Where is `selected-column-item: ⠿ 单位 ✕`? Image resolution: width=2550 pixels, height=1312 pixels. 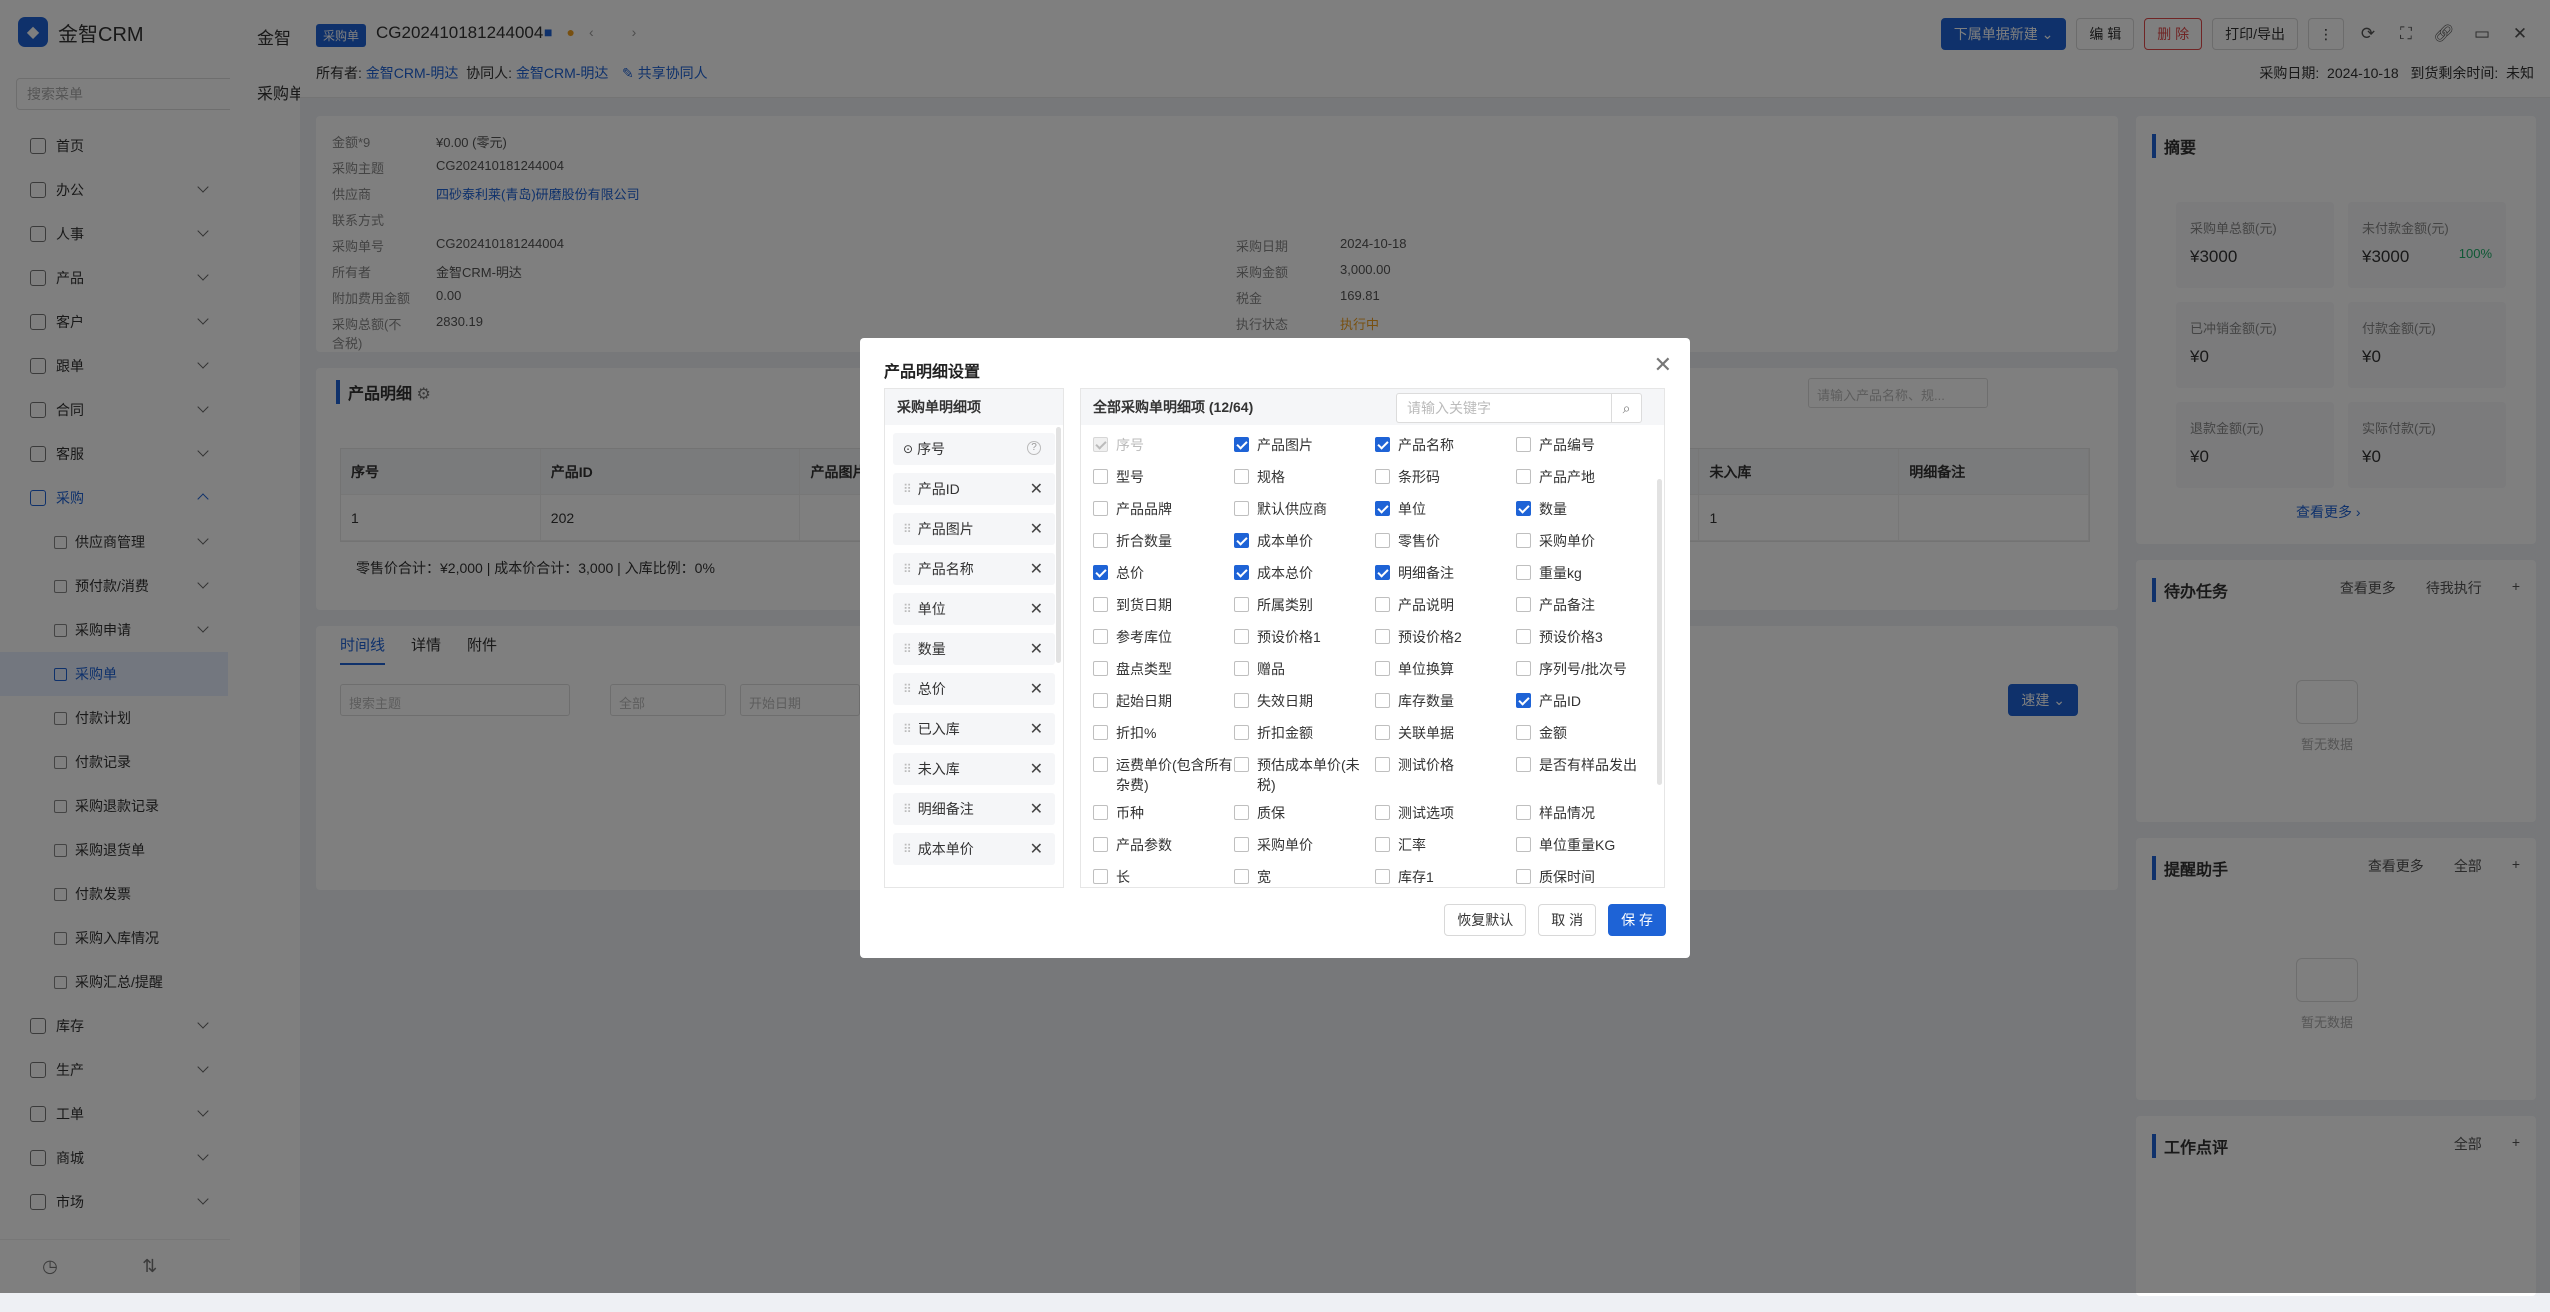
selected-column-item: ⠿ 单位 ✕ is located at coordinates (974, 609).